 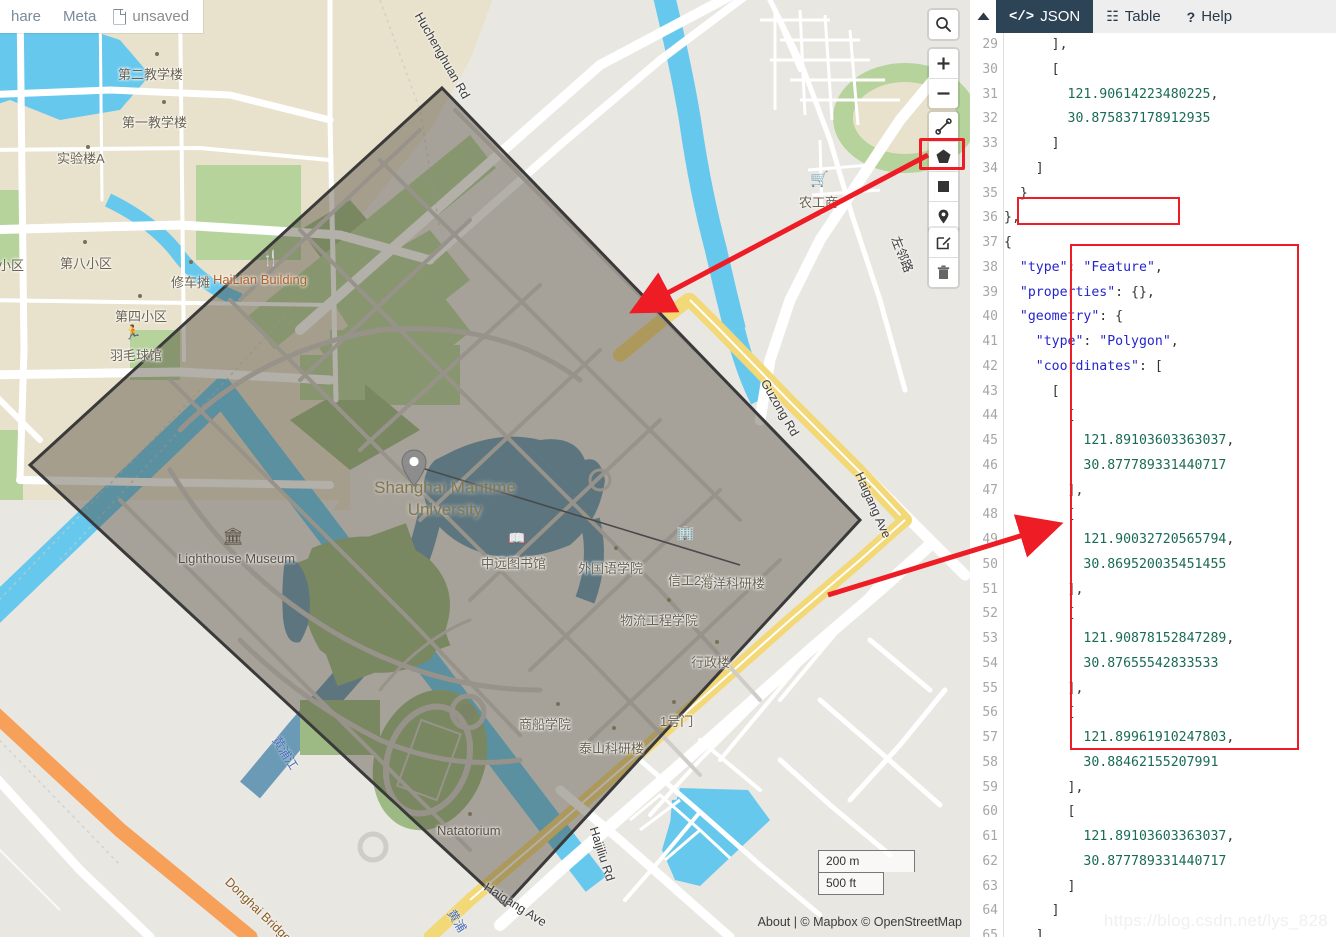 What do you see at coordinates (990, 267) in the screenshot?
I see `line-number: 38` at bounding box center [990, 267].